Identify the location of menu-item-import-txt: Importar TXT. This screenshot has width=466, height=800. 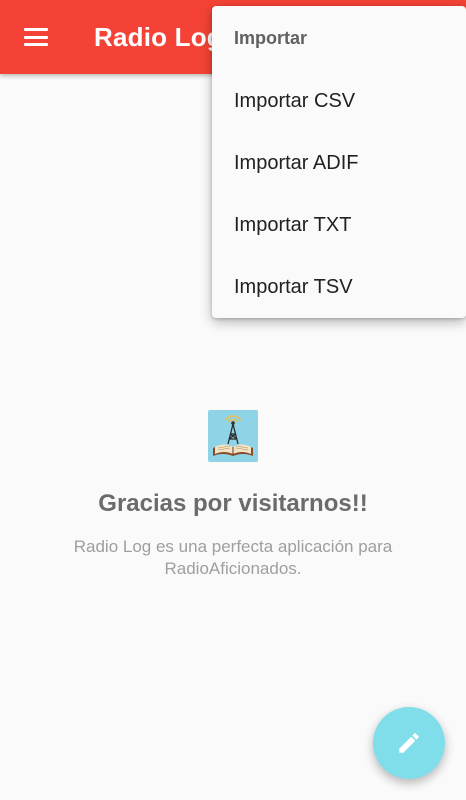
(339, 225).